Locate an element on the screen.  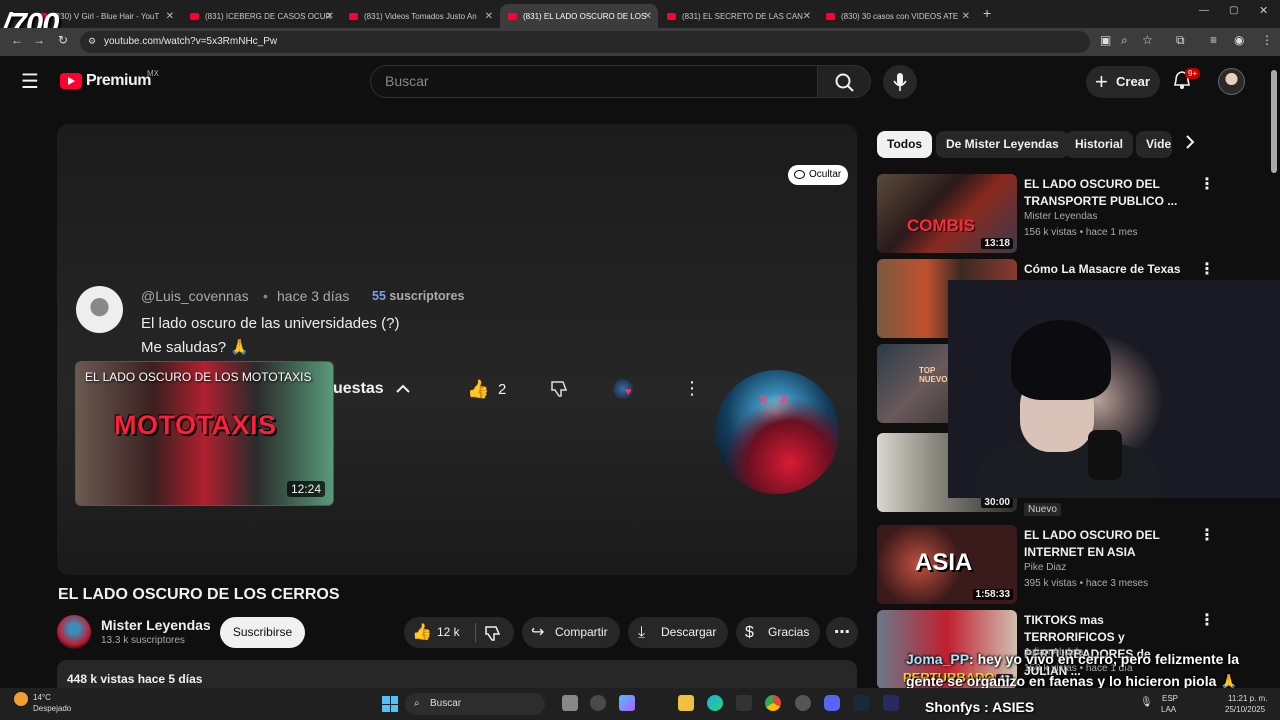
youtube-play-icon is located at coordinates (71, 81).